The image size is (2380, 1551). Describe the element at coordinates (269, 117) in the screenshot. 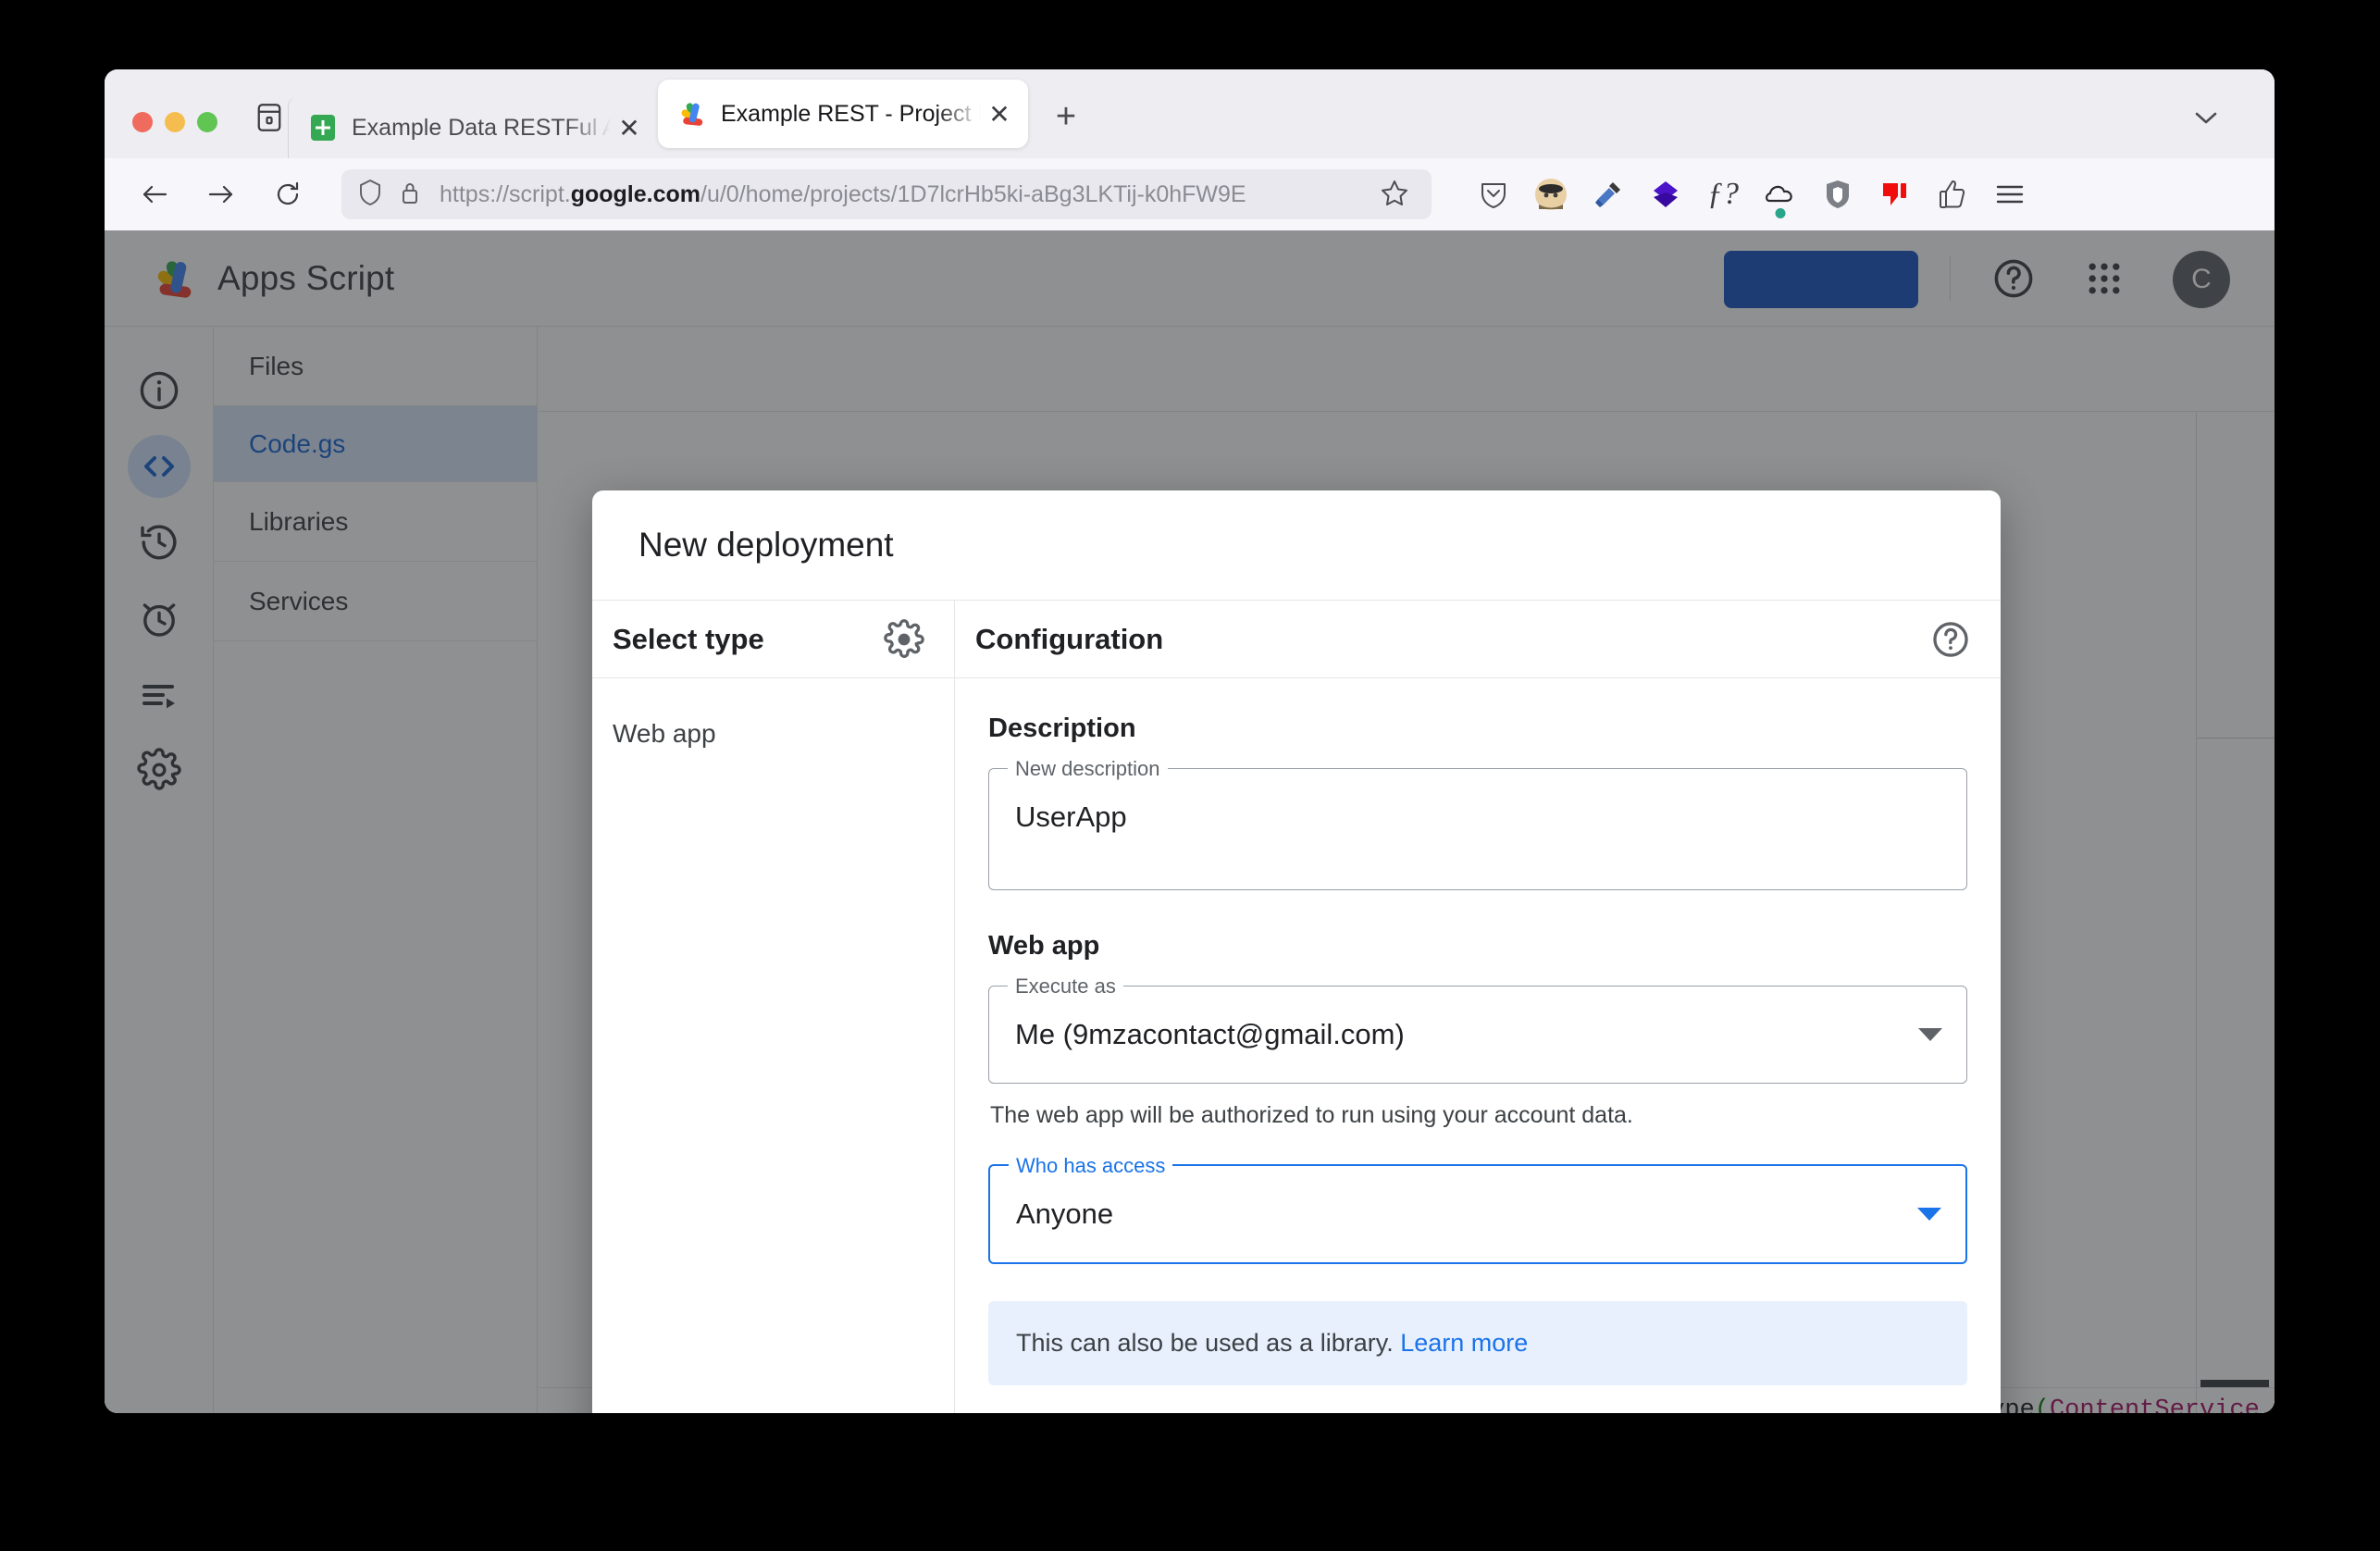

I see `sidebar-panel-icon` at that location.